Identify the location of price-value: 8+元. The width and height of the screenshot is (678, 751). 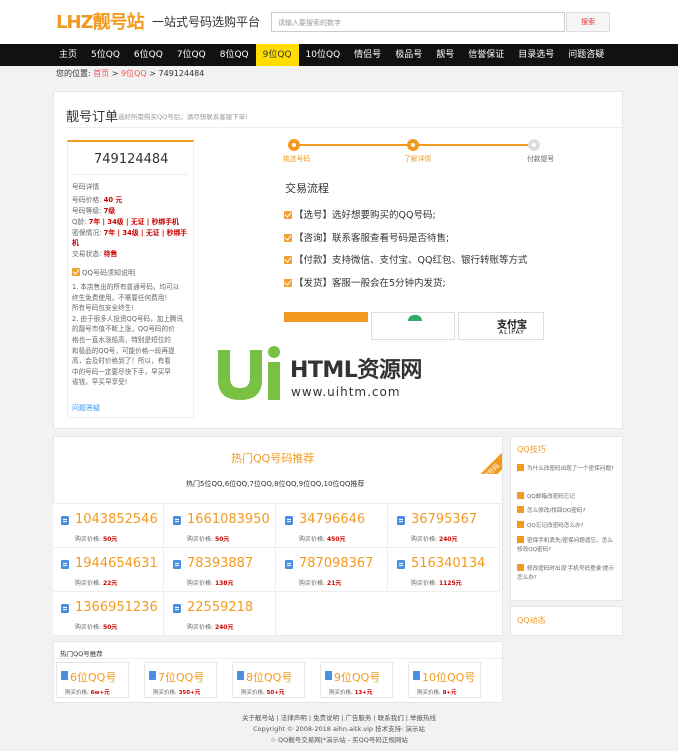
(449, 693).